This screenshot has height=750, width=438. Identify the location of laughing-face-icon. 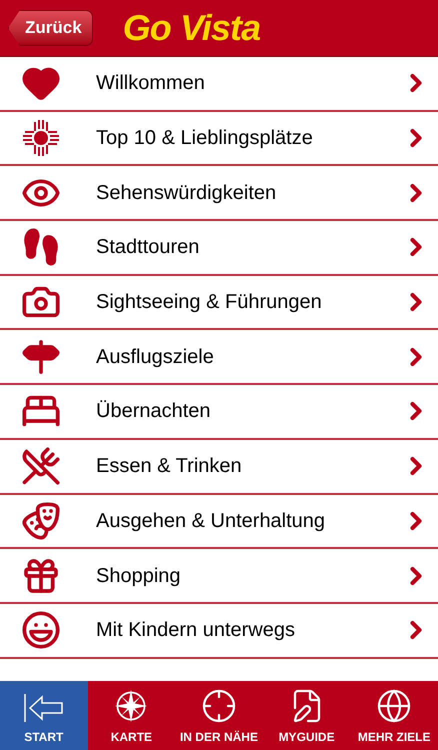
(41, 630).